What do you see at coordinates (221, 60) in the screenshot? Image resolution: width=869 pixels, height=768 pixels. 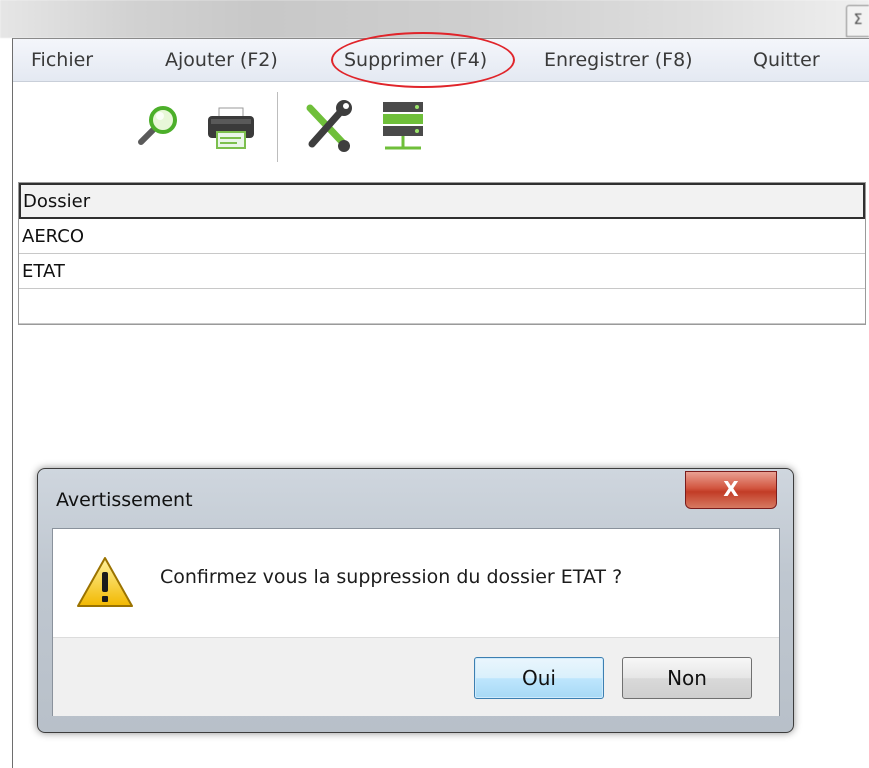 I see `menu-item-ajouter: Ajouter (F2)` at bounding box center [221, 60].